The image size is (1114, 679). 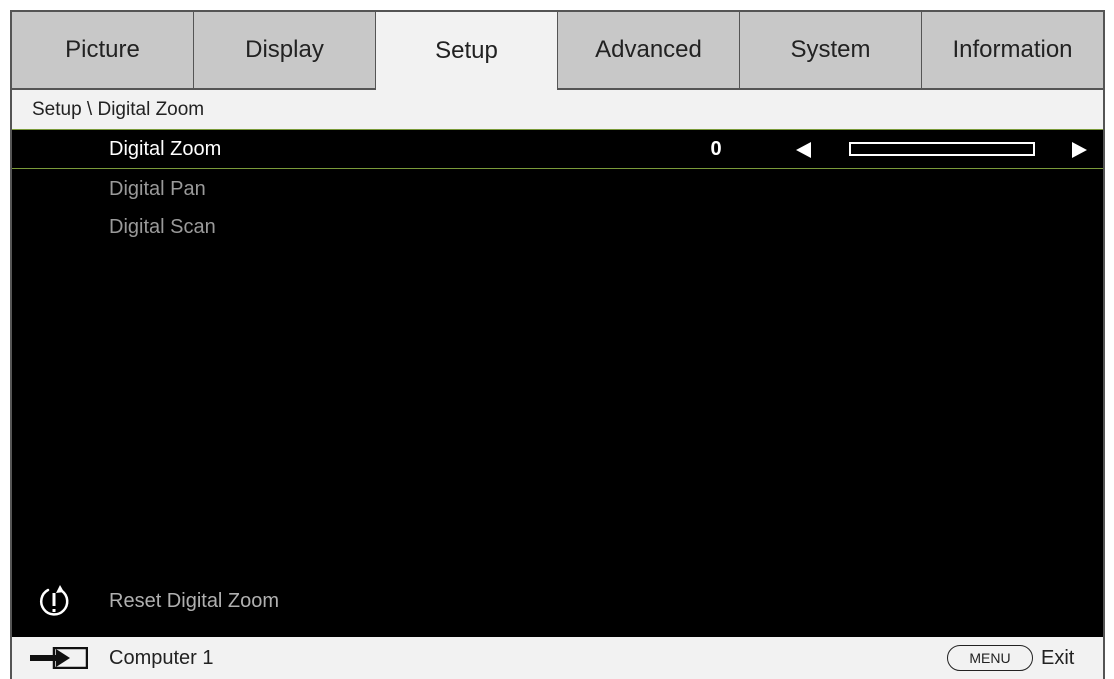 I want to click on menu-item-label: Digital Scan, so click(x=162, y=226).